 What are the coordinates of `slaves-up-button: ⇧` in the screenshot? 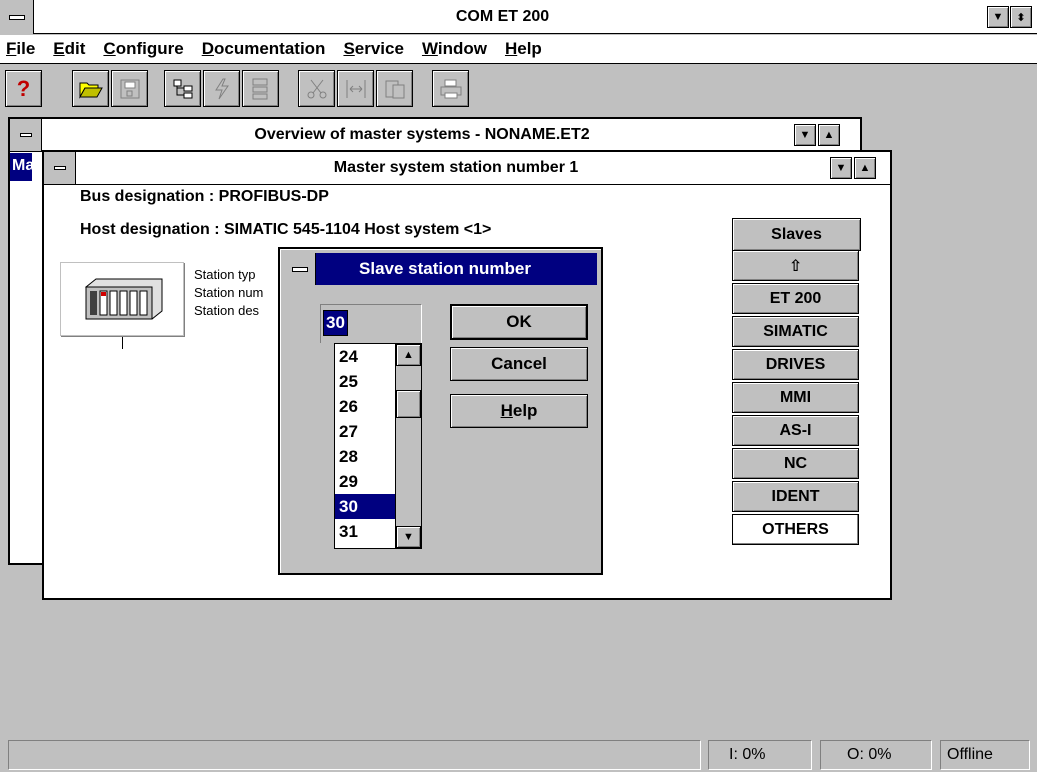 It's located at (795, 265).